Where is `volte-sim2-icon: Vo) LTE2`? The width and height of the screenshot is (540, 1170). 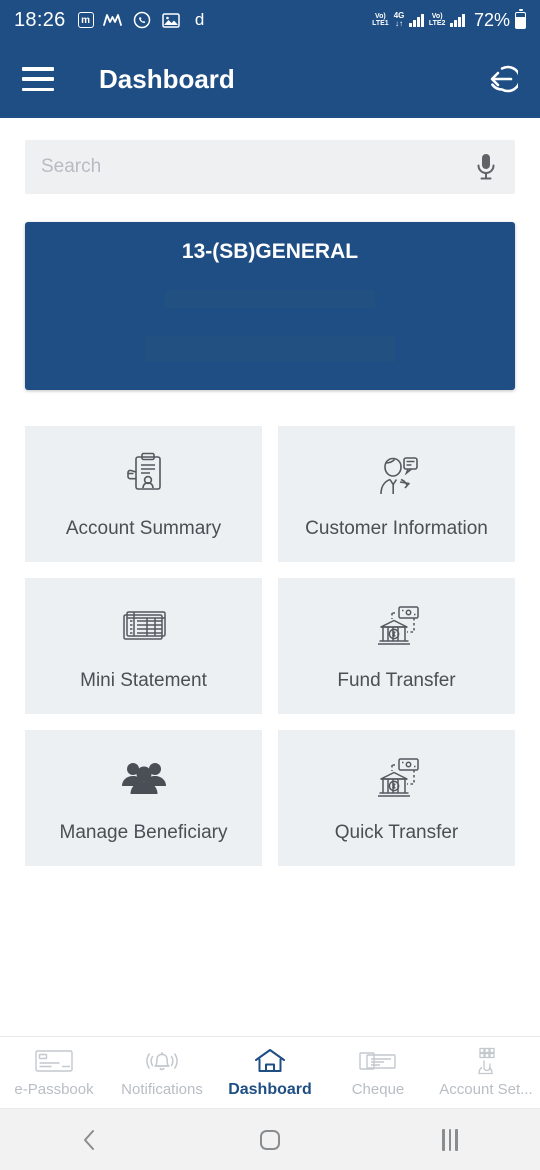
volte-sim2-icon: Vo) LTE2 is located at coordinates (437, 20).